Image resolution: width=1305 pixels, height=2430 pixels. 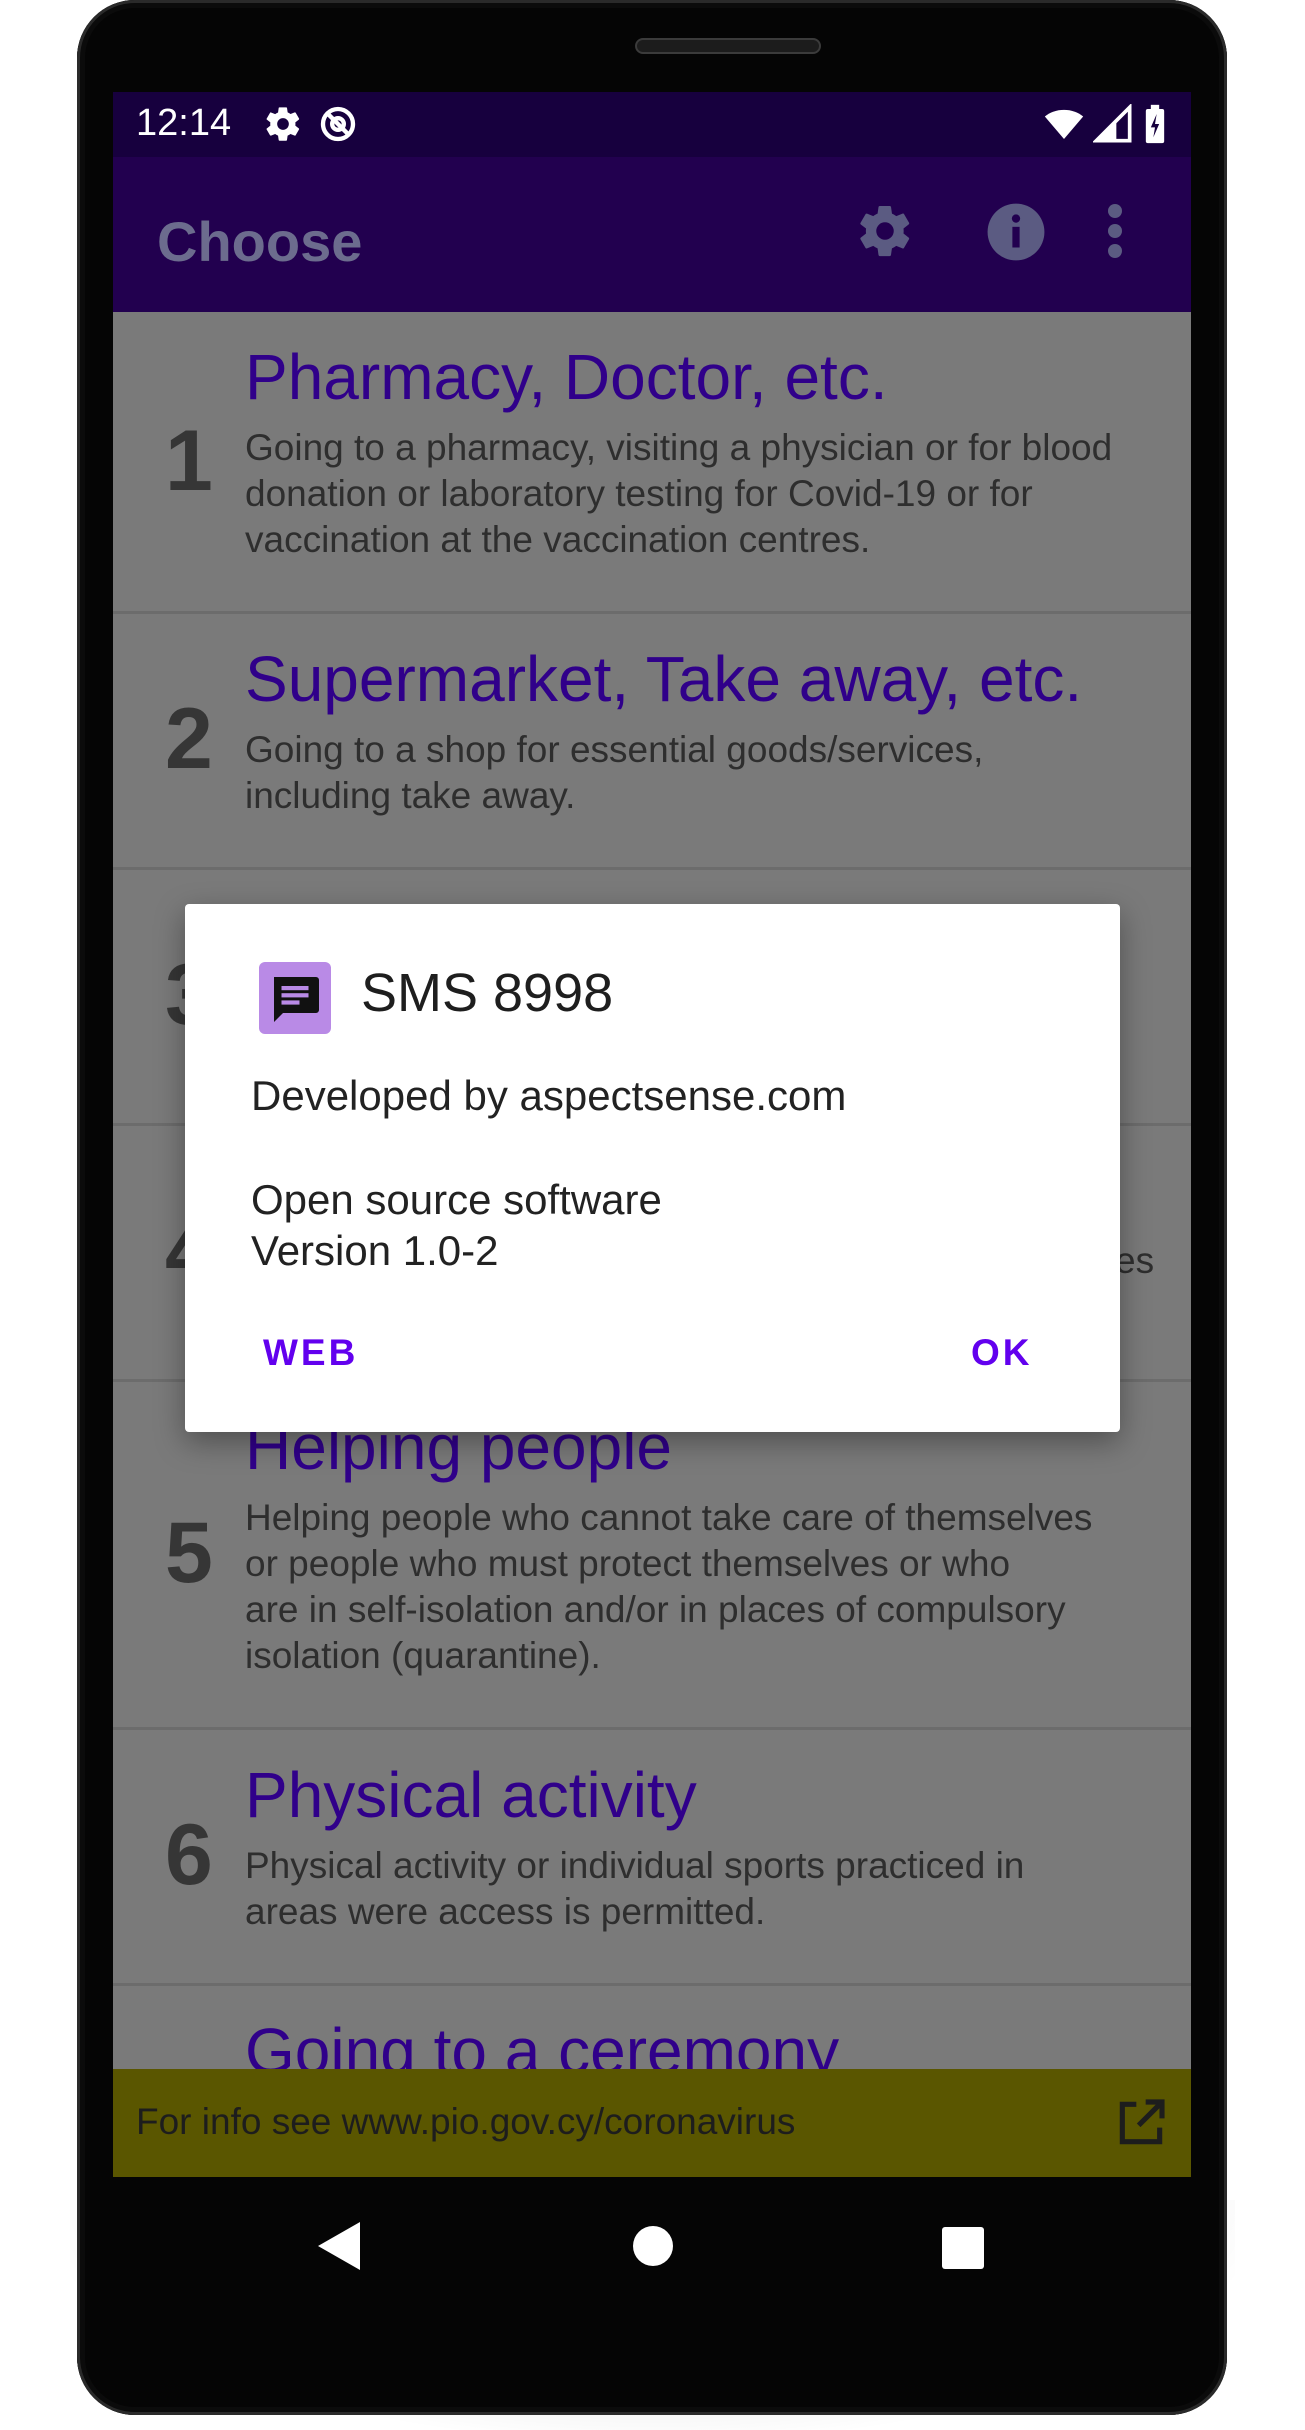 I want to click on recents-icon, so click(x=963, y=2250).